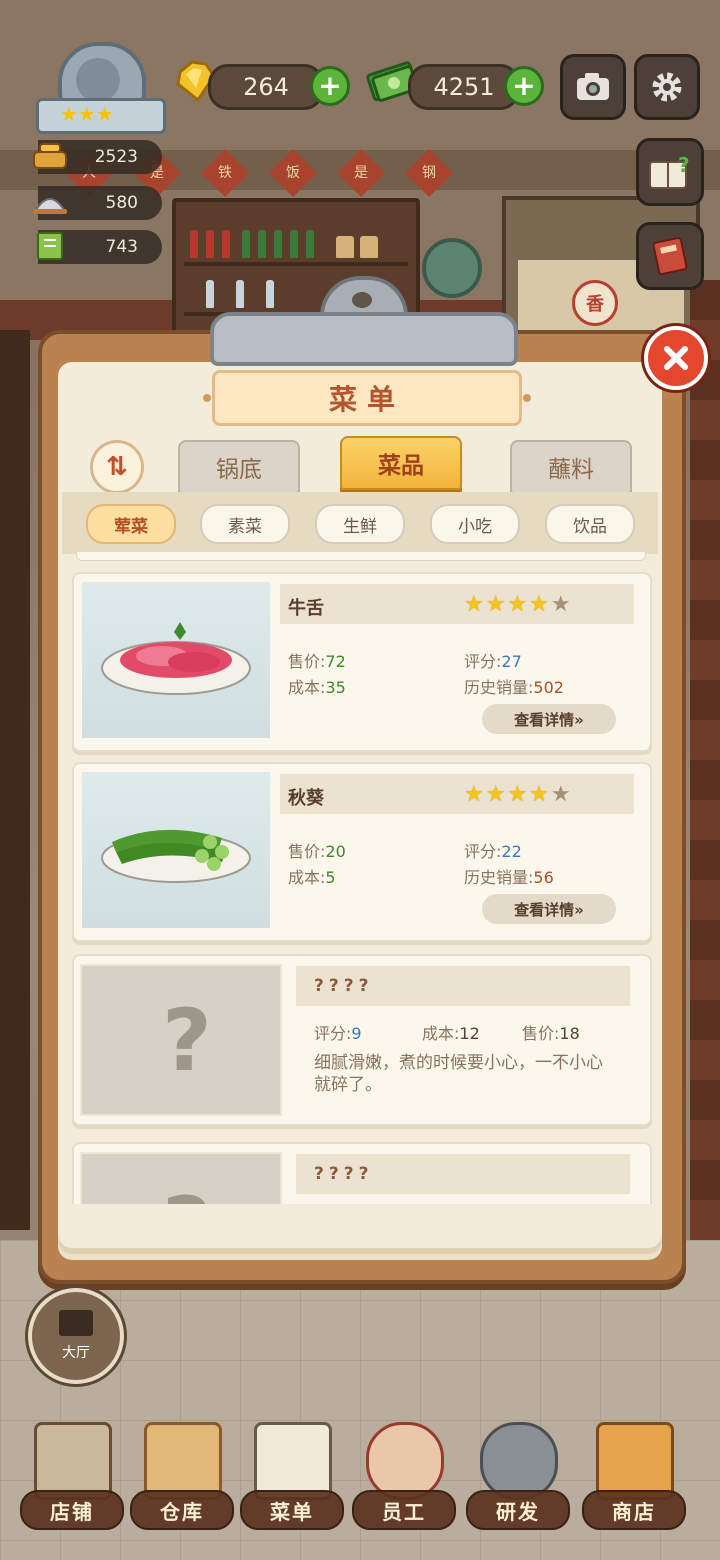  I want to click on nav-label: 商店, so click(634, 1510).